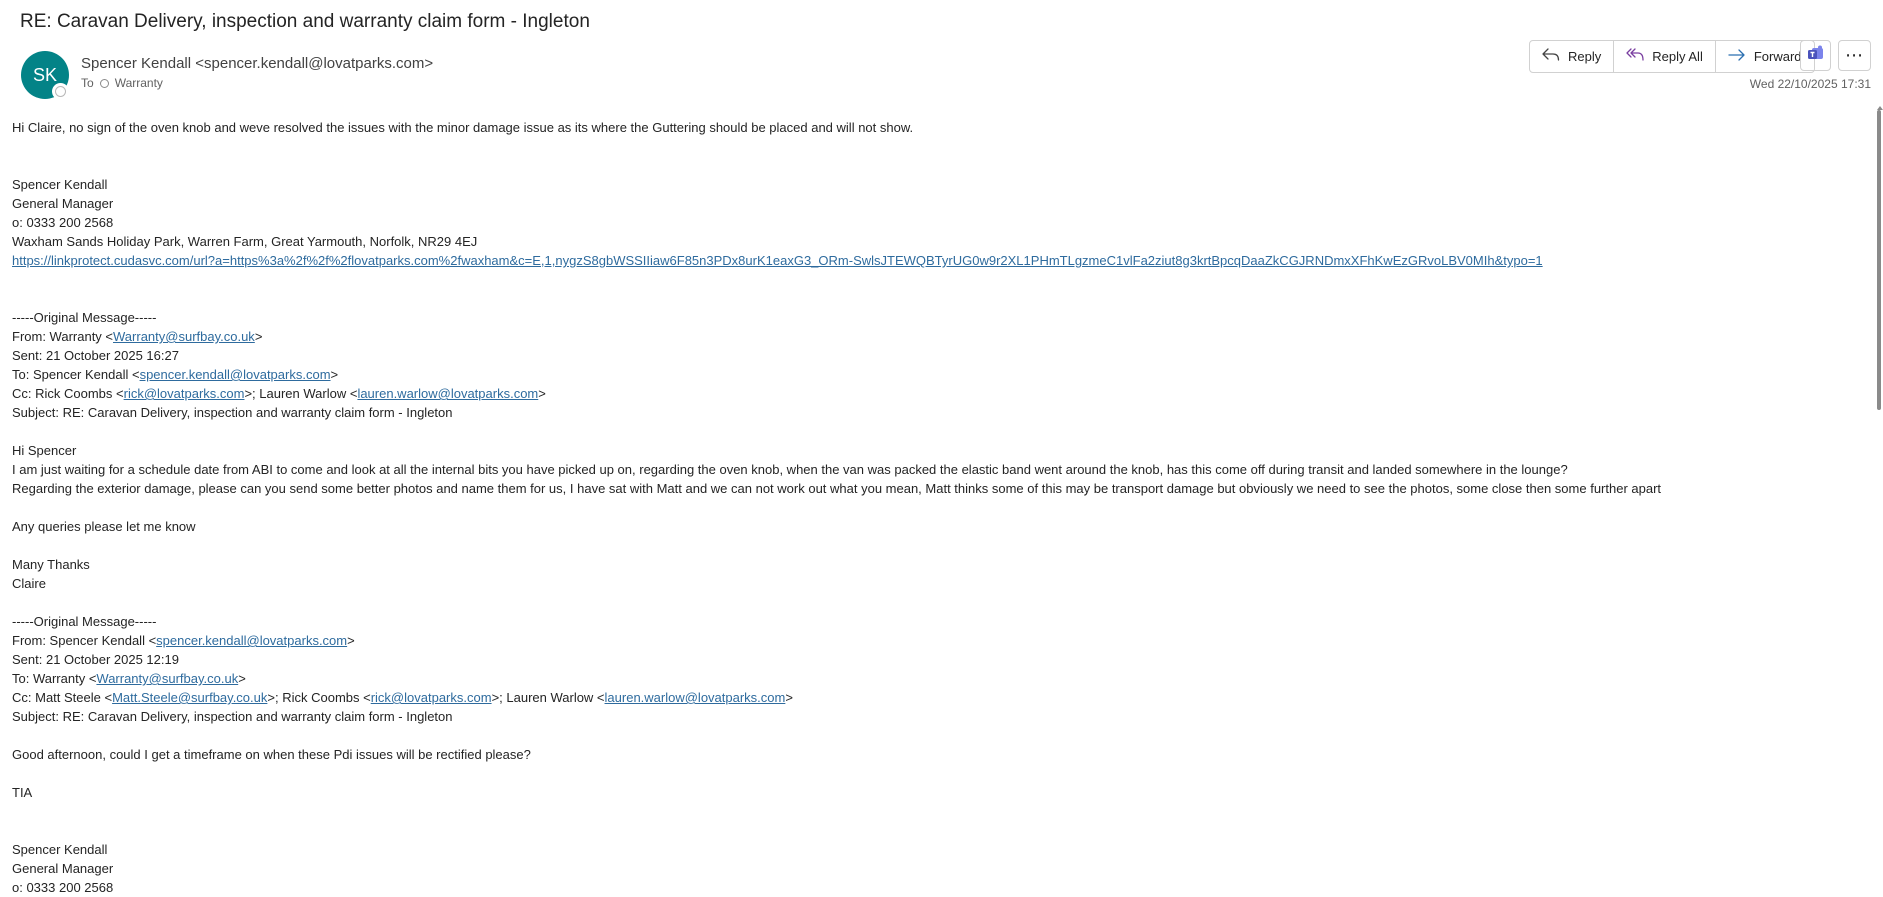 Image resolution: width=1883 pixels, height=897 pixels. What do you see at coordinates (44, 450) in the screenshot?
I see `orig1-greeting: Hi Spencer` at bounding box center [44, 450].